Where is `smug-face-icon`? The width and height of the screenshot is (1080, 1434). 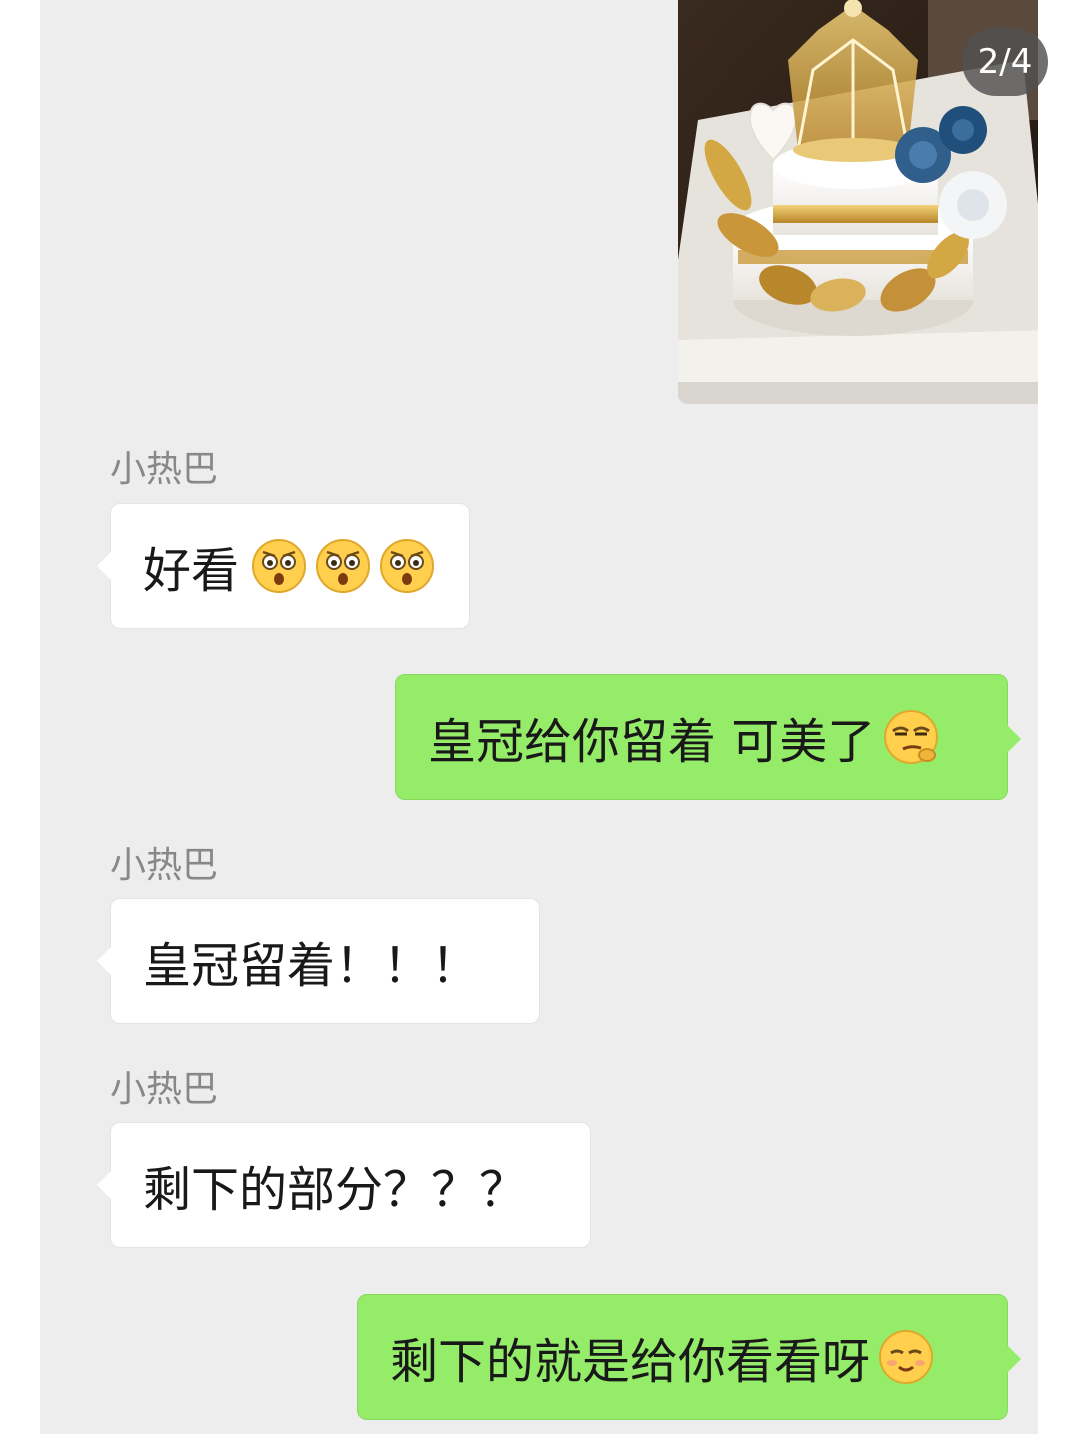
smug-face-icon is located at coordinates (911, 737).